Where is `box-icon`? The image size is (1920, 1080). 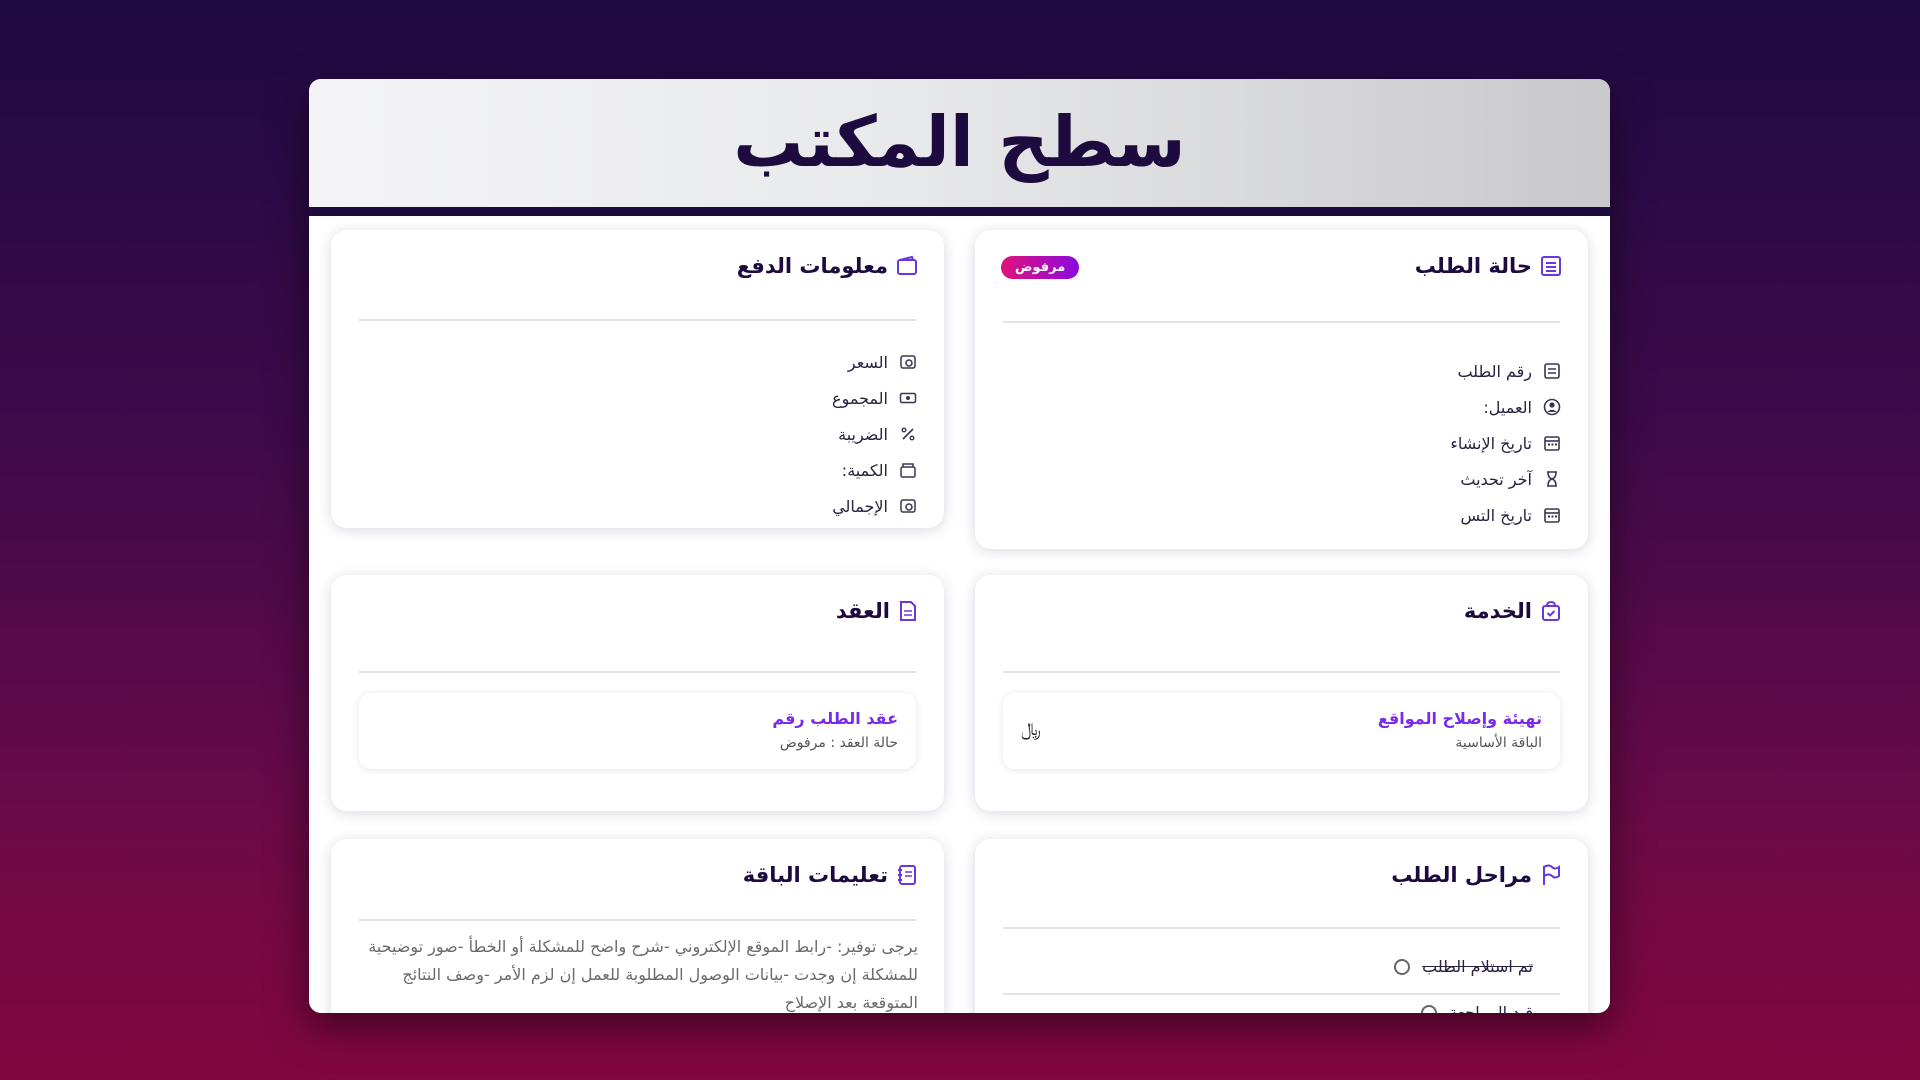 box-icon is located at coordinates (908, 470).